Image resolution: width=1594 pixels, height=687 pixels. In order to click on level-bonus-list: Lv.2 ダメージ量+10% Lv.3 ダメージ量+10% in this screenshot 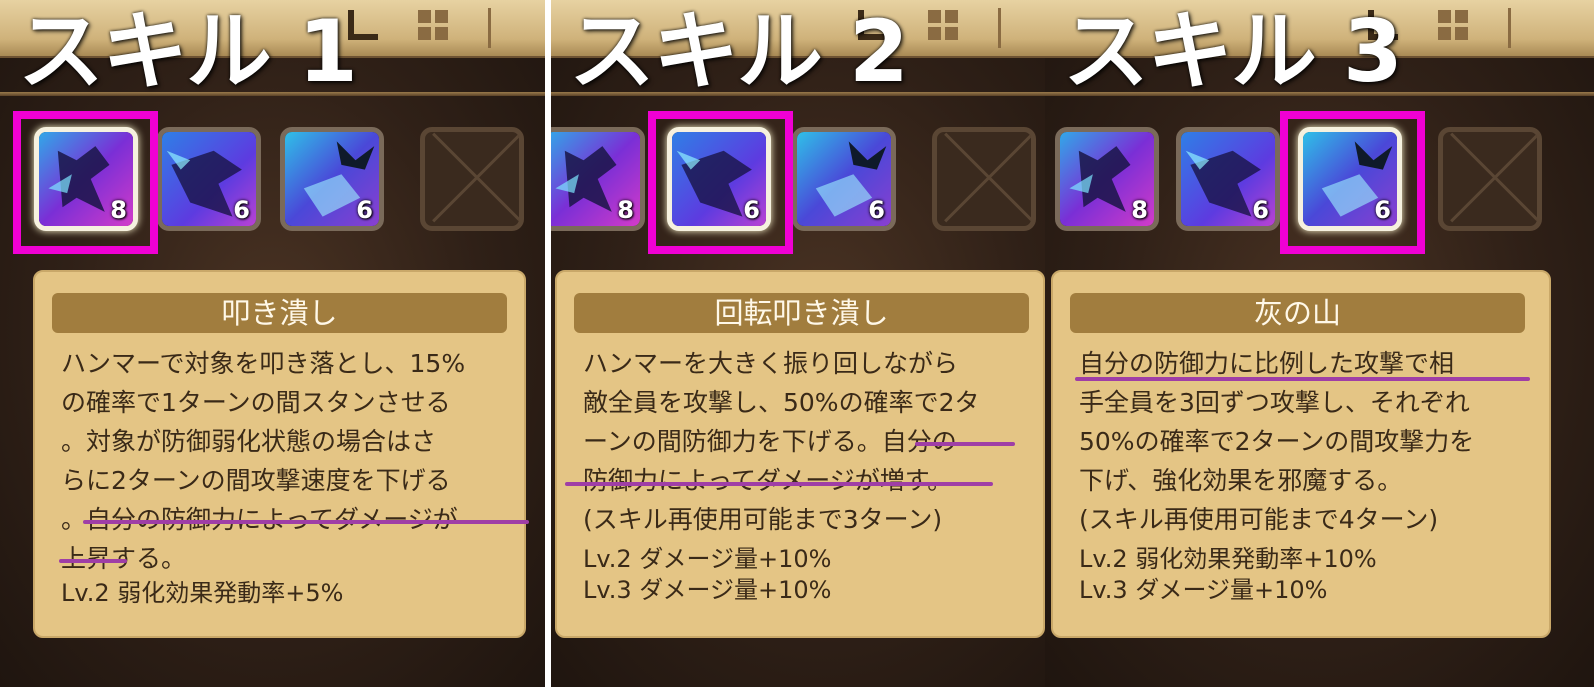, I will do `click(810, 575)`.